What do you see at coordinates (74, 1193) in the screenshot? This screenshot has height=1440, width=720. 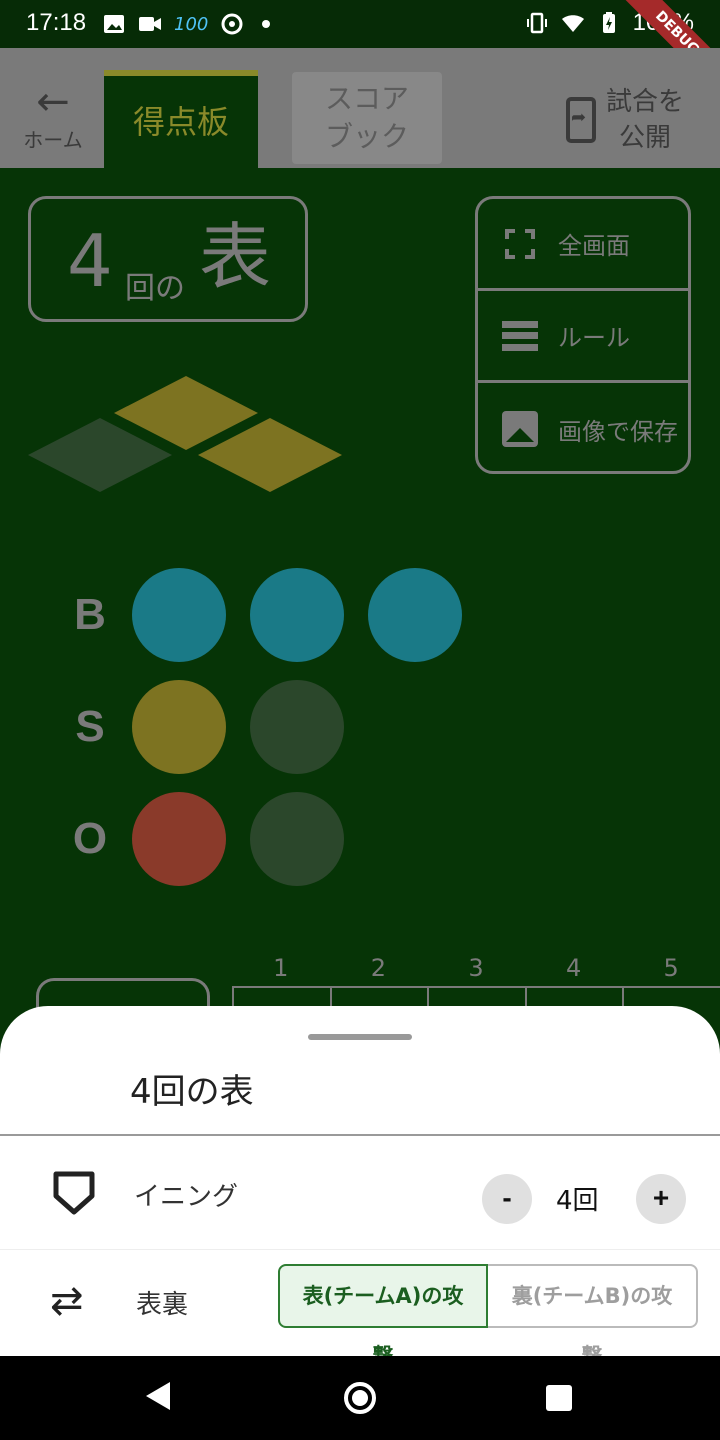 I see `home-plate-icon` at bounding box center [74, 1193].